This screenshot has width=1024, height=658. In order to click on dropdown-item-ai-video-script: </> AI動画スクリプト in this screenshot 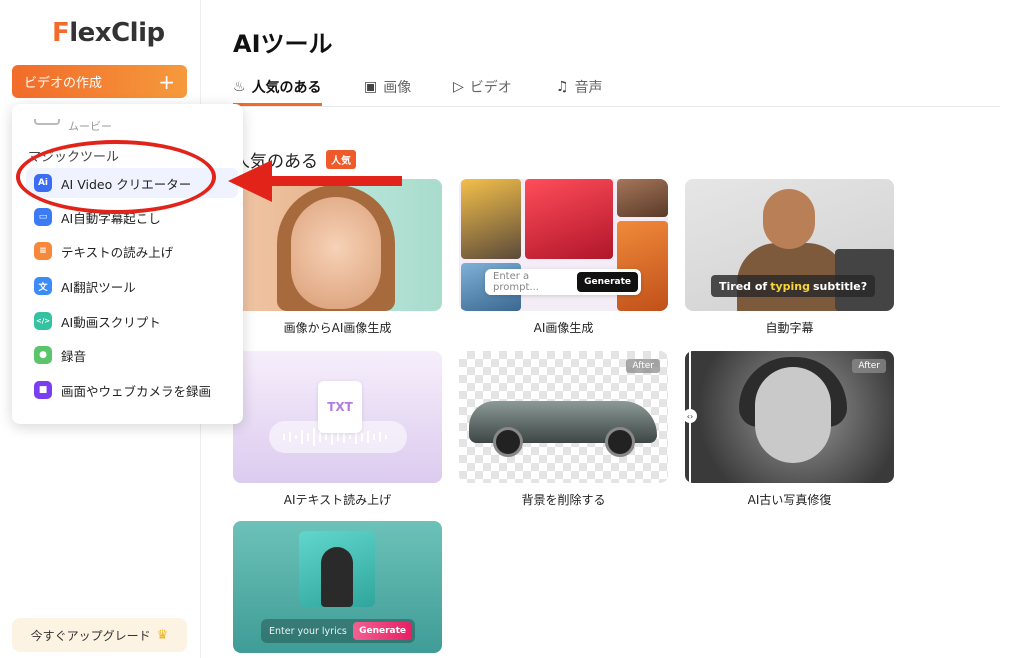, I will do `click(132, 321)`.